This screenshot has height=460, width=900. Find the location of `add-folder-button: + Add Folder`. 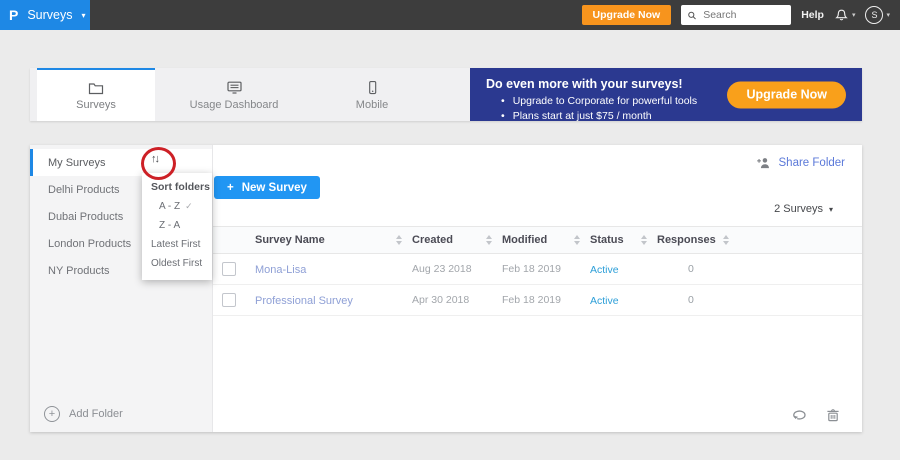

add-folder-button: + Add Folder is located at coordinates (121, 414).